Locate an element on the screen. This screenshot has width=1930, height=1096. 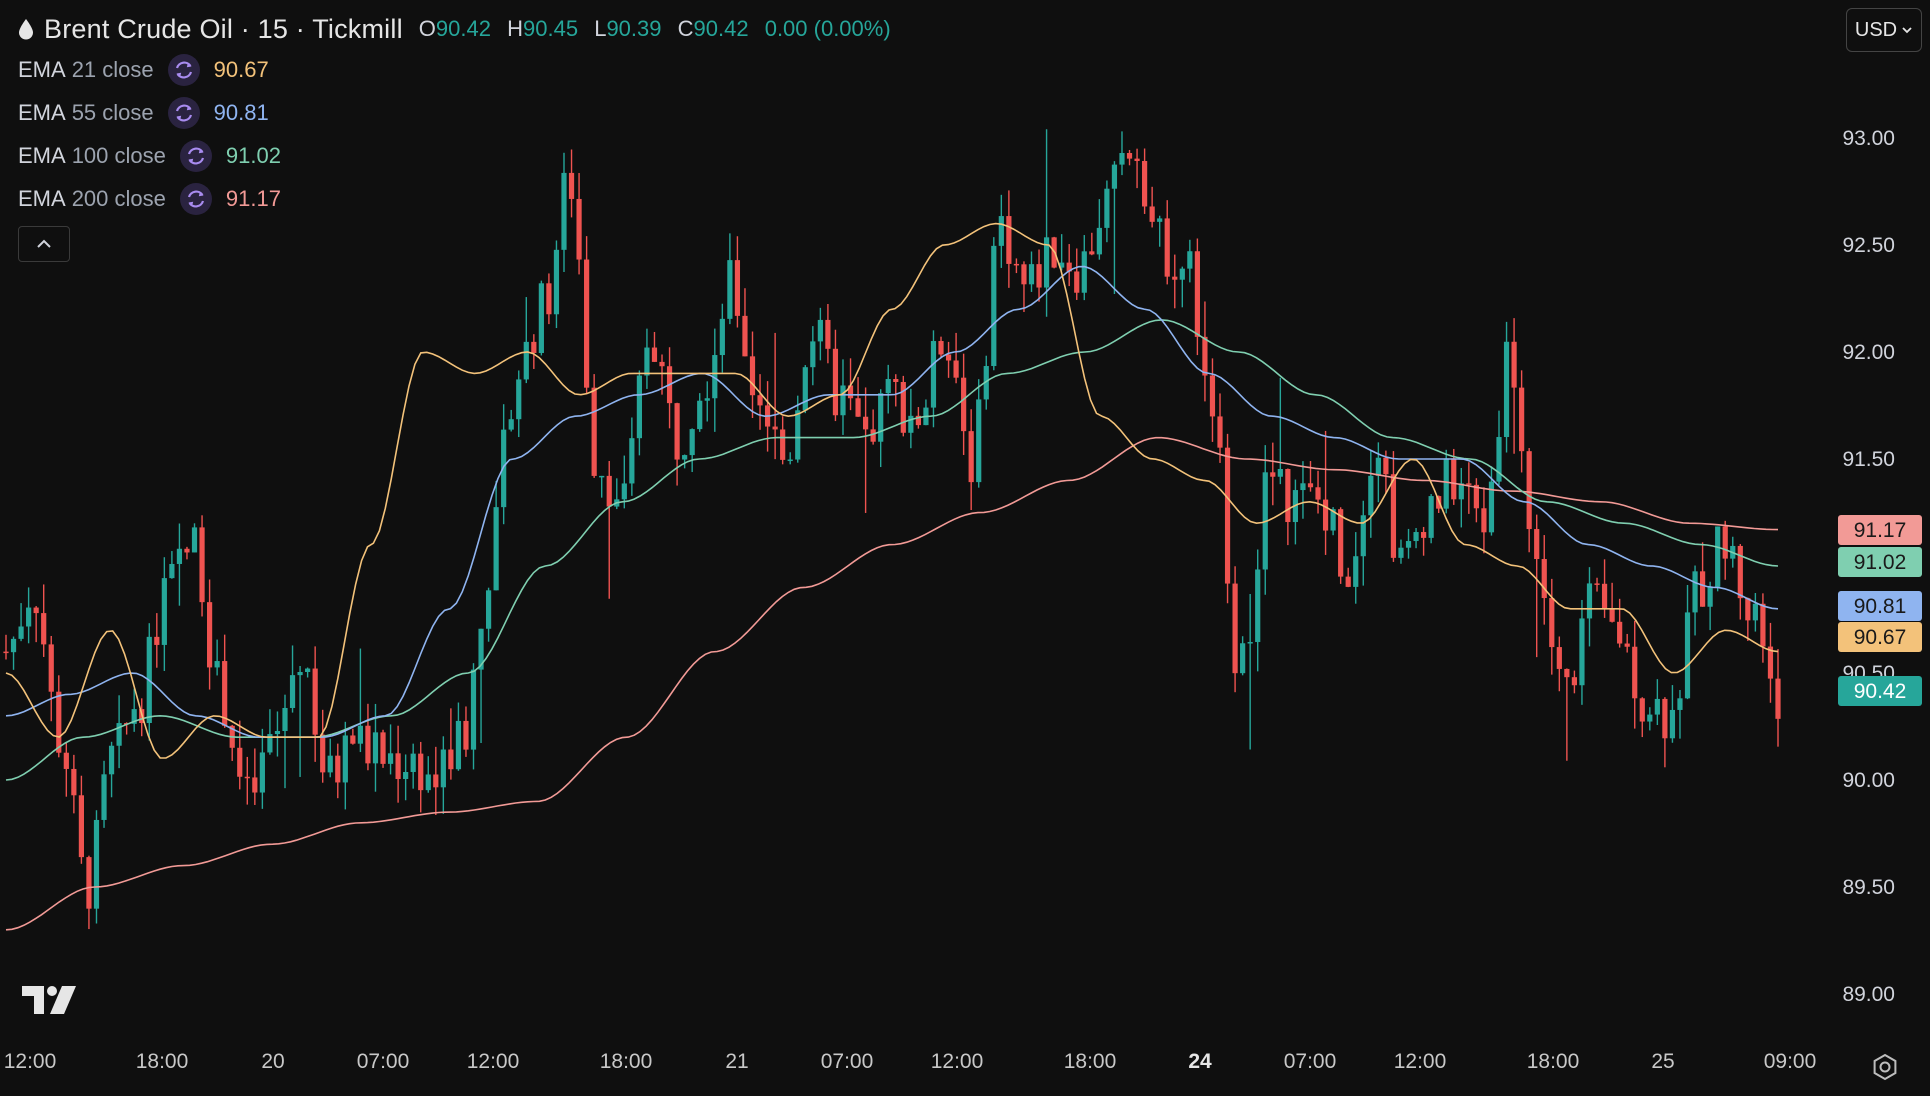
close-value: 90.42 is located at coordinates (721, 28).